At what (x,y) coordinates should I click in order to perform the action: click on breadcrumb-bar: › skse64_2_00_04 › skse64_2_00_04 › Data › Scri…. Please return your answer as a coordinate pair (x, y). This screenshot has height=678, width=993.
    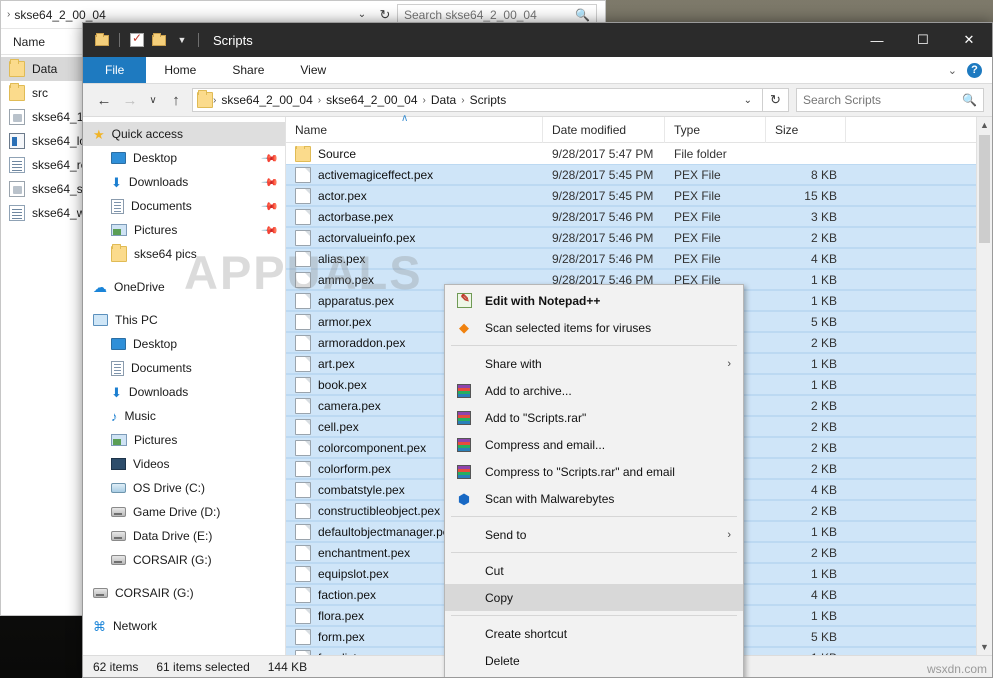
    Looking at the image, I should click on (477, 100).